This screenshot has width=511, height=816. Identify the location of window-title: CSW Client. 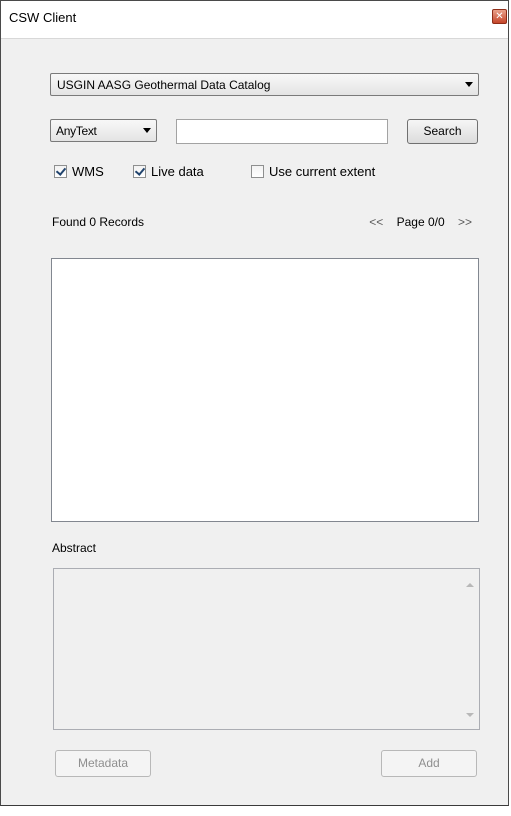
(43, 17).